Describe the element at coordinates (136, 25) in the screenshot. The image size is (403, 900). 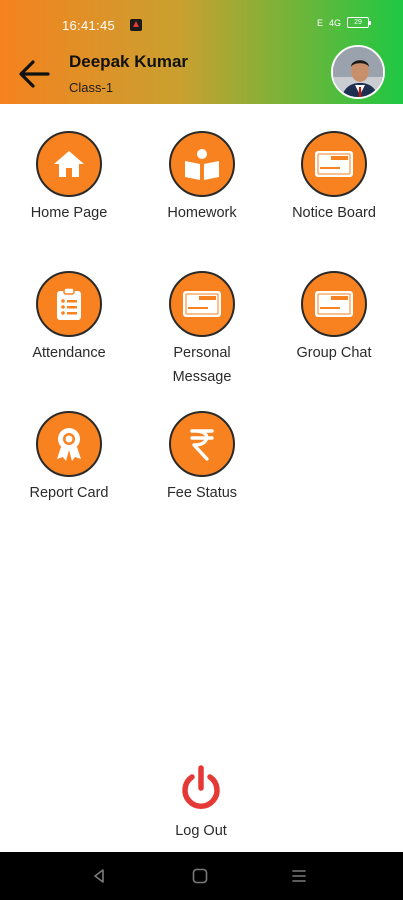
I see `notification-icon` at that location.